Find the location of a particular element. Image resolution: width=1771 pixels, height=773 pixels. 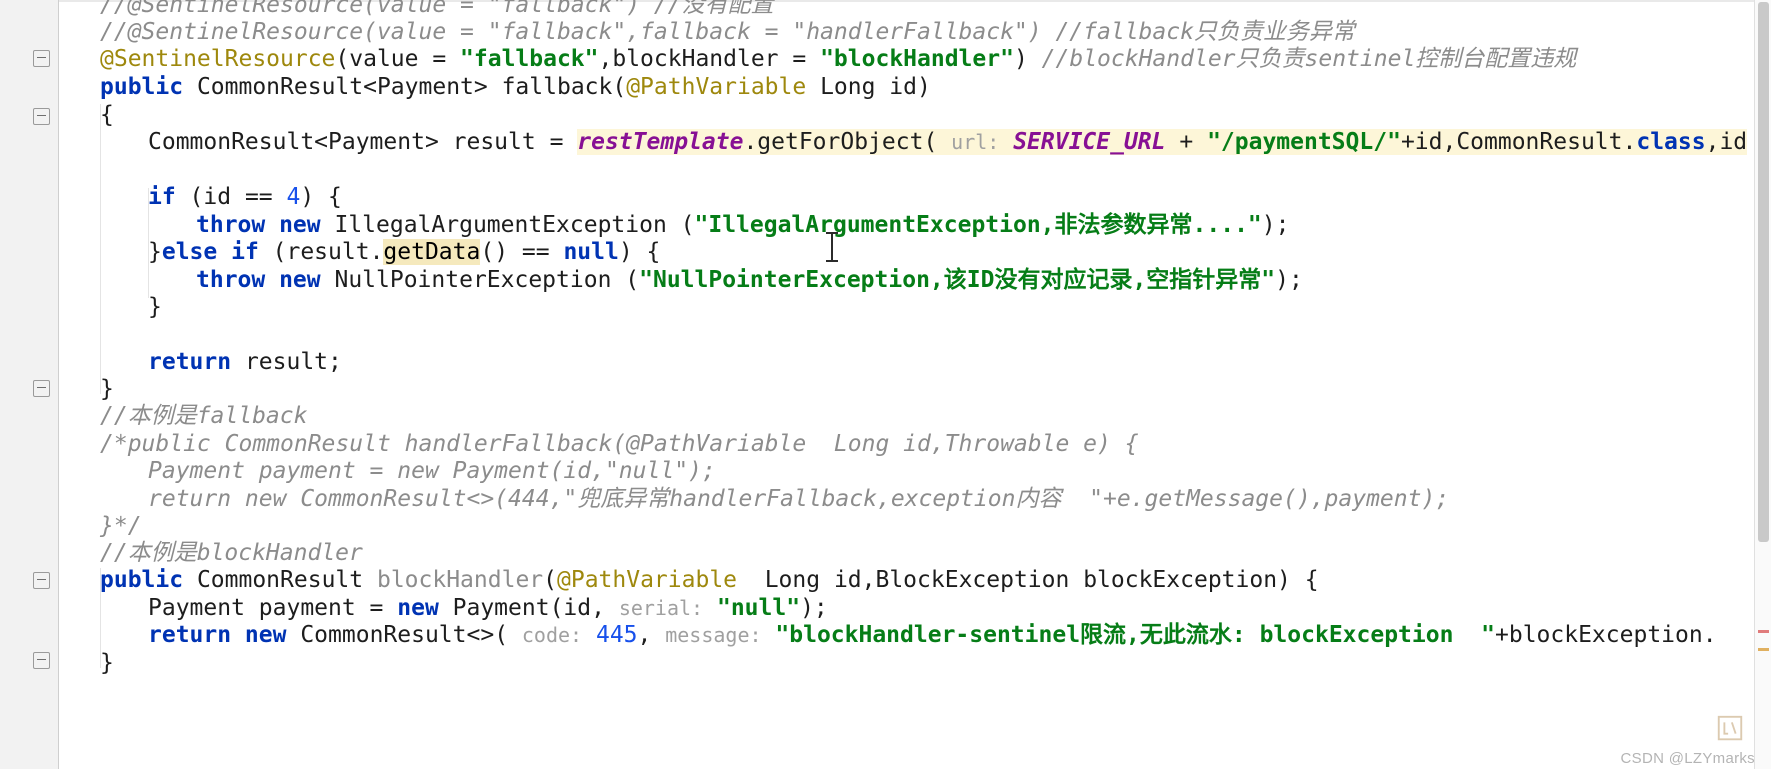

param-hint-serial: serial: is located at coordinates (661, 608).